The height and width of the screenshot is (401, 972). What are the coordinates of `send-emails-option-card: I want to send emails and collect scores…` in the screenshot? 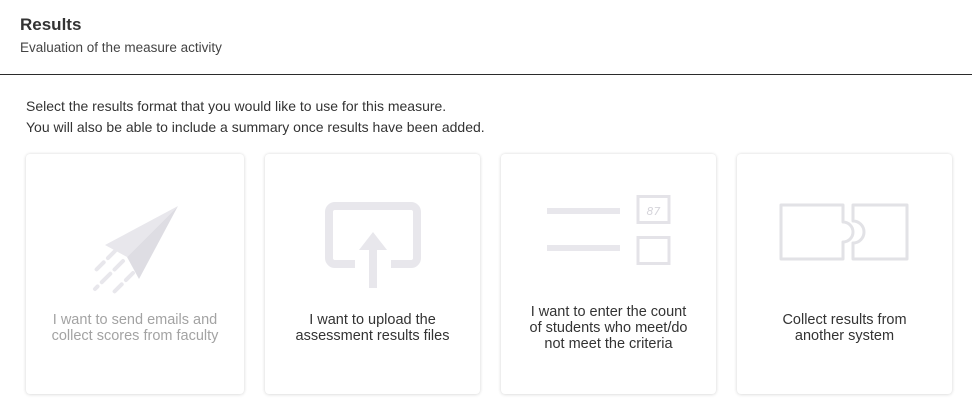 It's located at (135, 274).